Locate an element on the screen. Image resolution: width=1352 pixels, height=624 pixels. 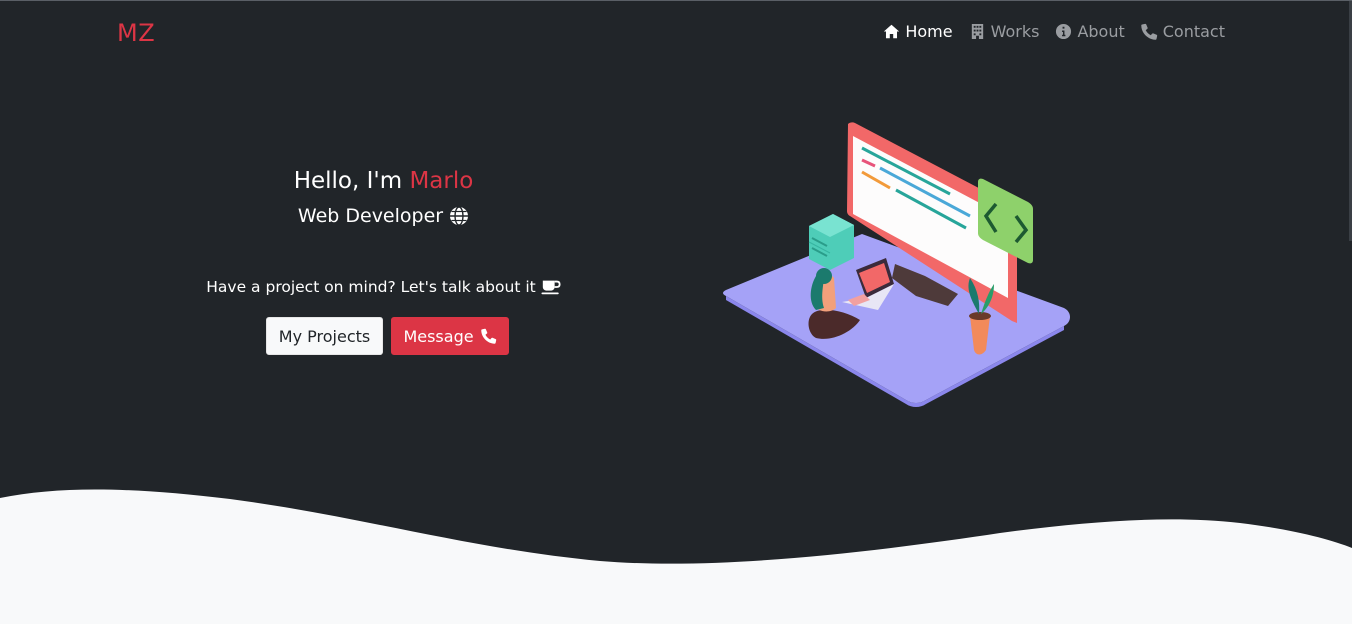
developer-illustration is located at coordinates (896, 264).